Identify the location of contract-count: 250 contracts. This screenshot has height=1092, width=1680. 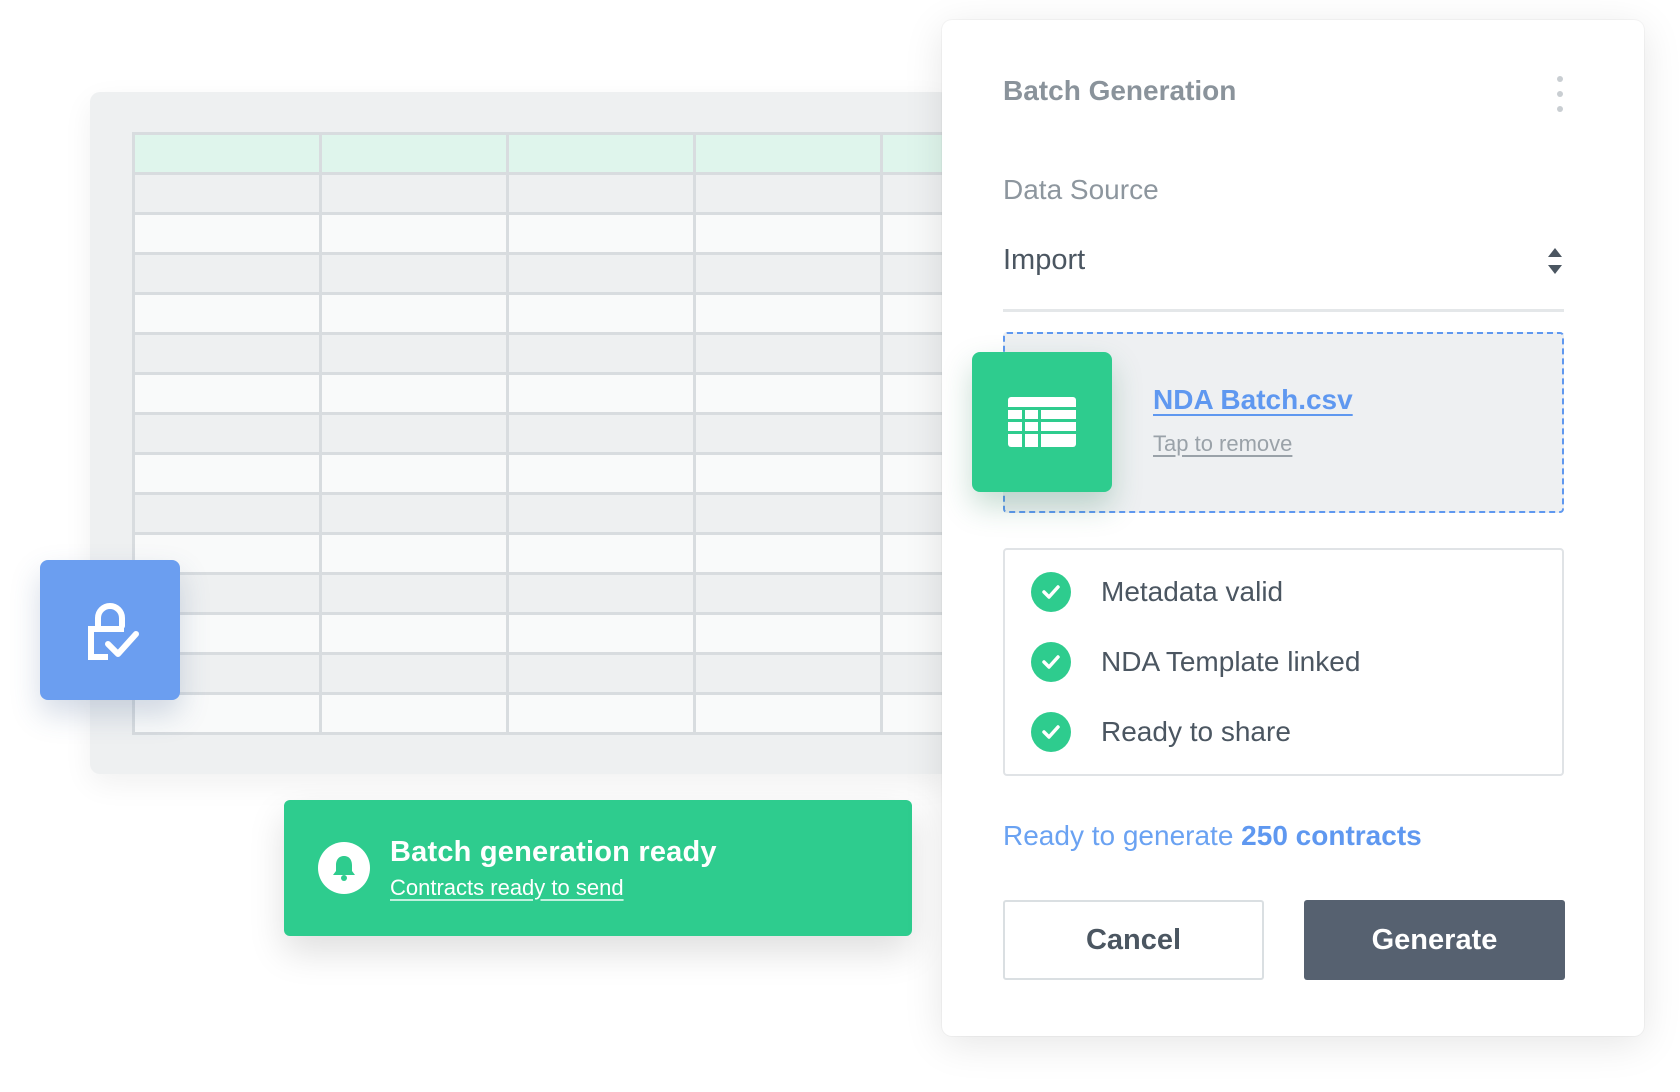
(1331, 835).